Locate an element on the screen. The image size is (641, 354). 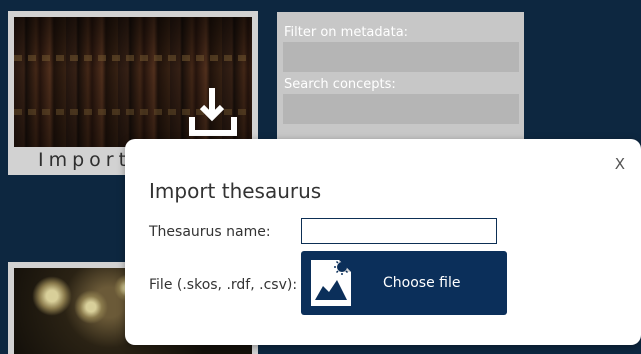
import-tray-arrow-icon is located at coordinates (213, 112).